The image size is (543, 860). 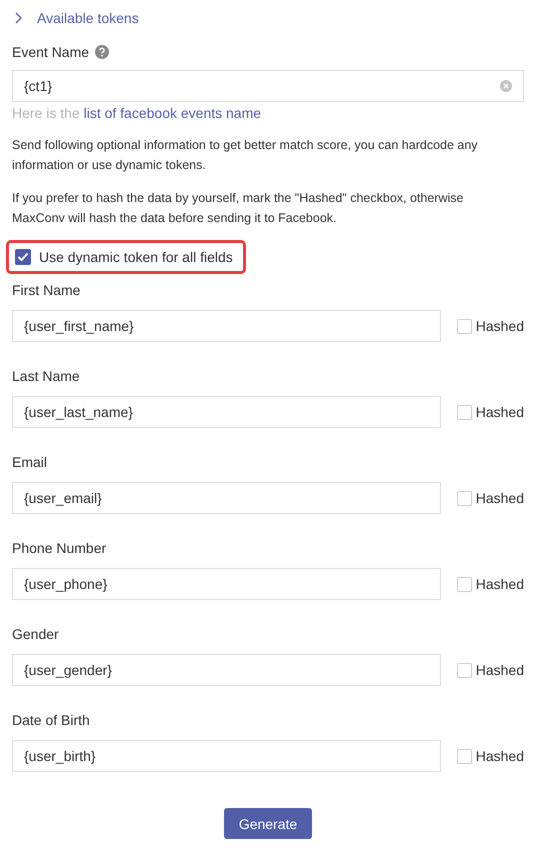 I want to click on field-label: Phone Number, so click(x=60, y=549).